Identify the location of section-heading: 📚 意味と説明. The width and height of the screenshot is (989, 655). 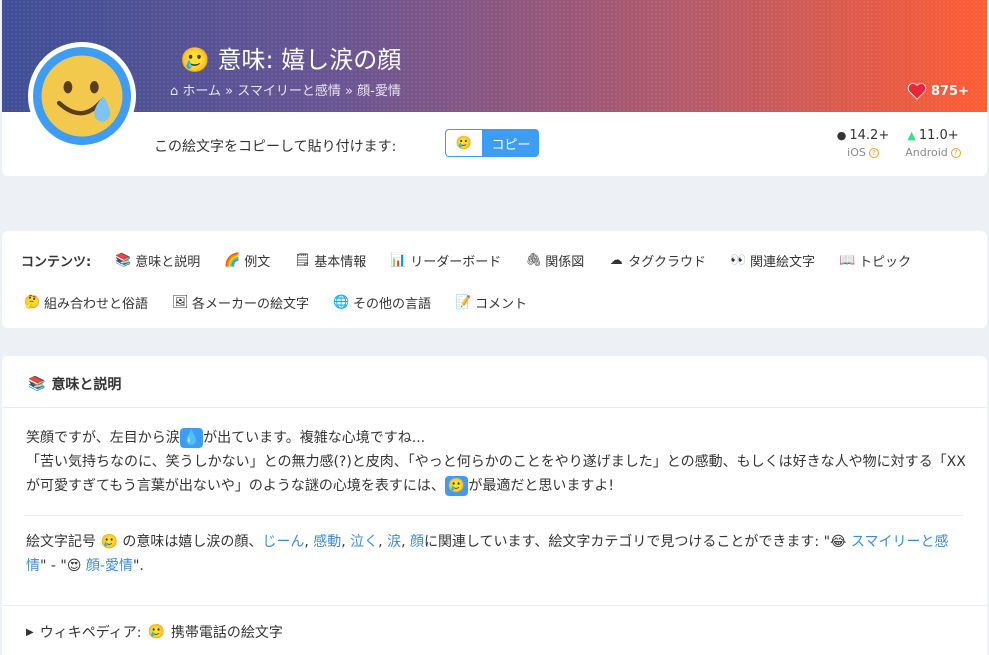
(75, 384).